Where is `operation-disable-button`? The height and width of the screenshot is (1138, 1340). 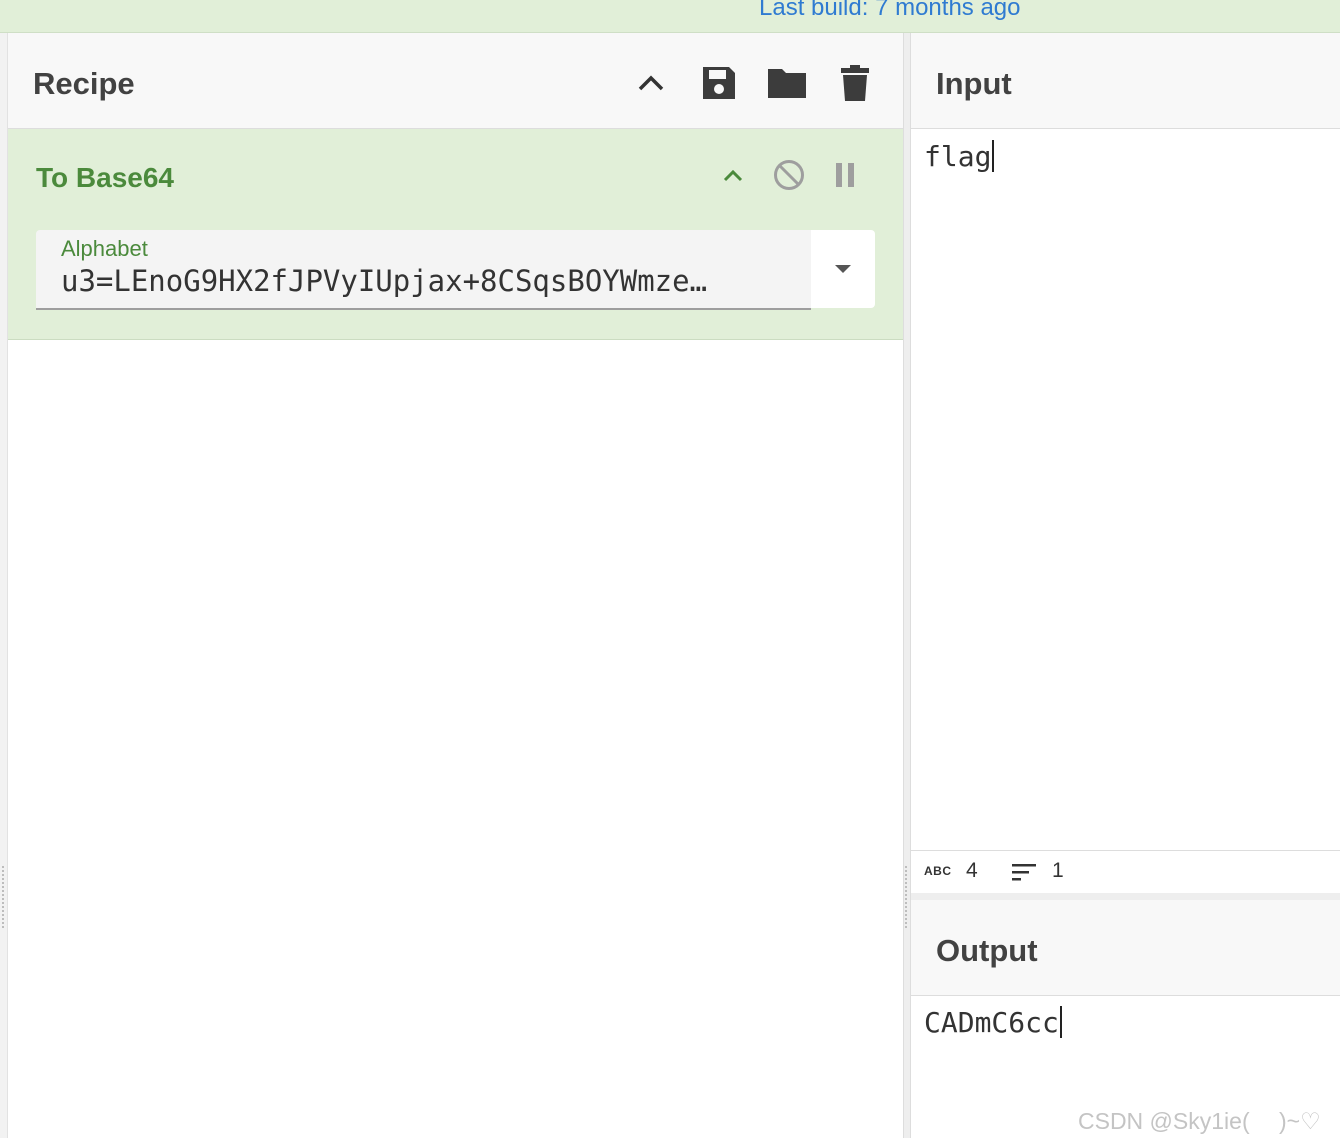 operation-disable-button is located at coordinates (789, 175).